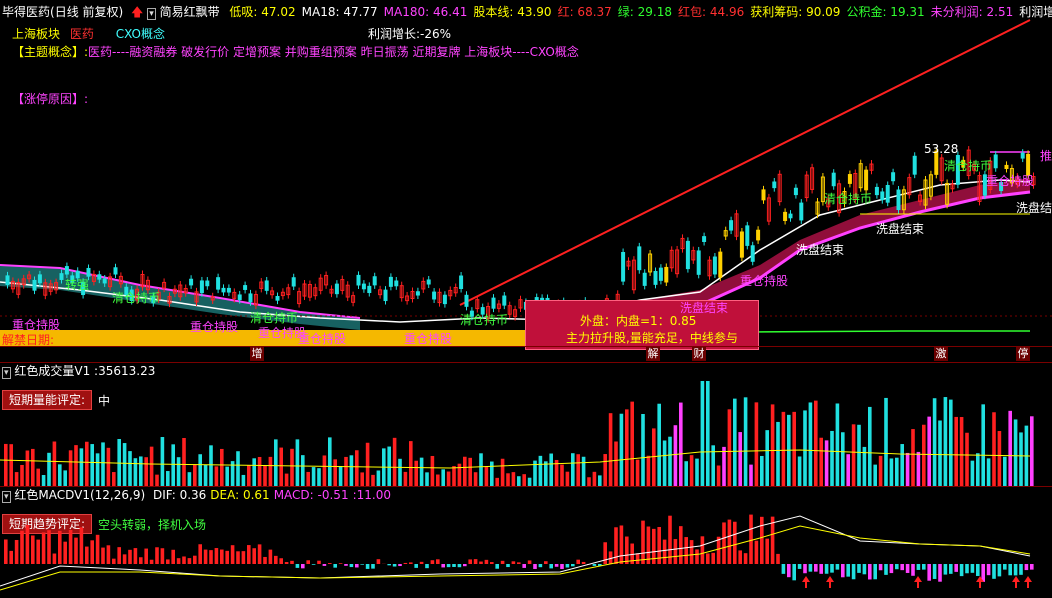  Describe the element at coordinates (526, 346) in the screenshot. I see `separator-main` at that location.